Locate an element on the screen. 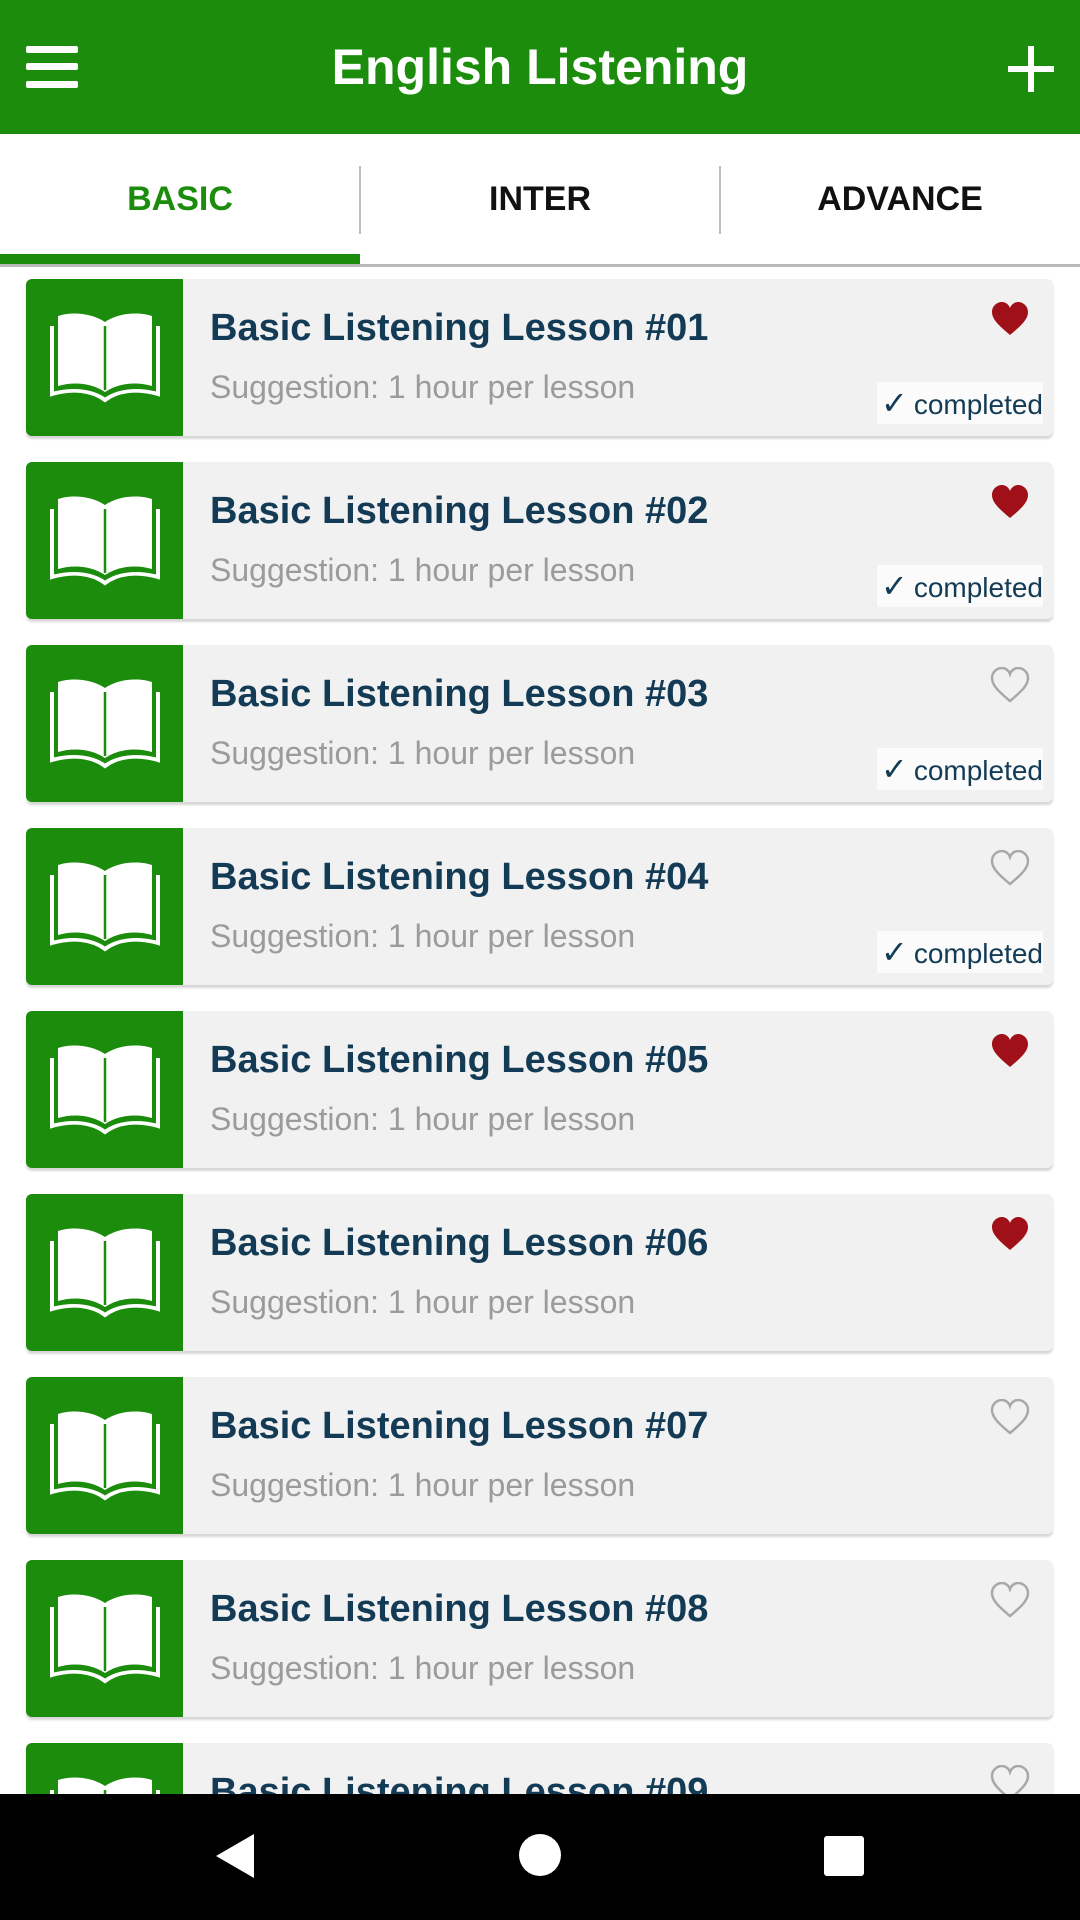  lesson-title: Basic Listening Lesson #08 is located at coordinates (459, 1609).